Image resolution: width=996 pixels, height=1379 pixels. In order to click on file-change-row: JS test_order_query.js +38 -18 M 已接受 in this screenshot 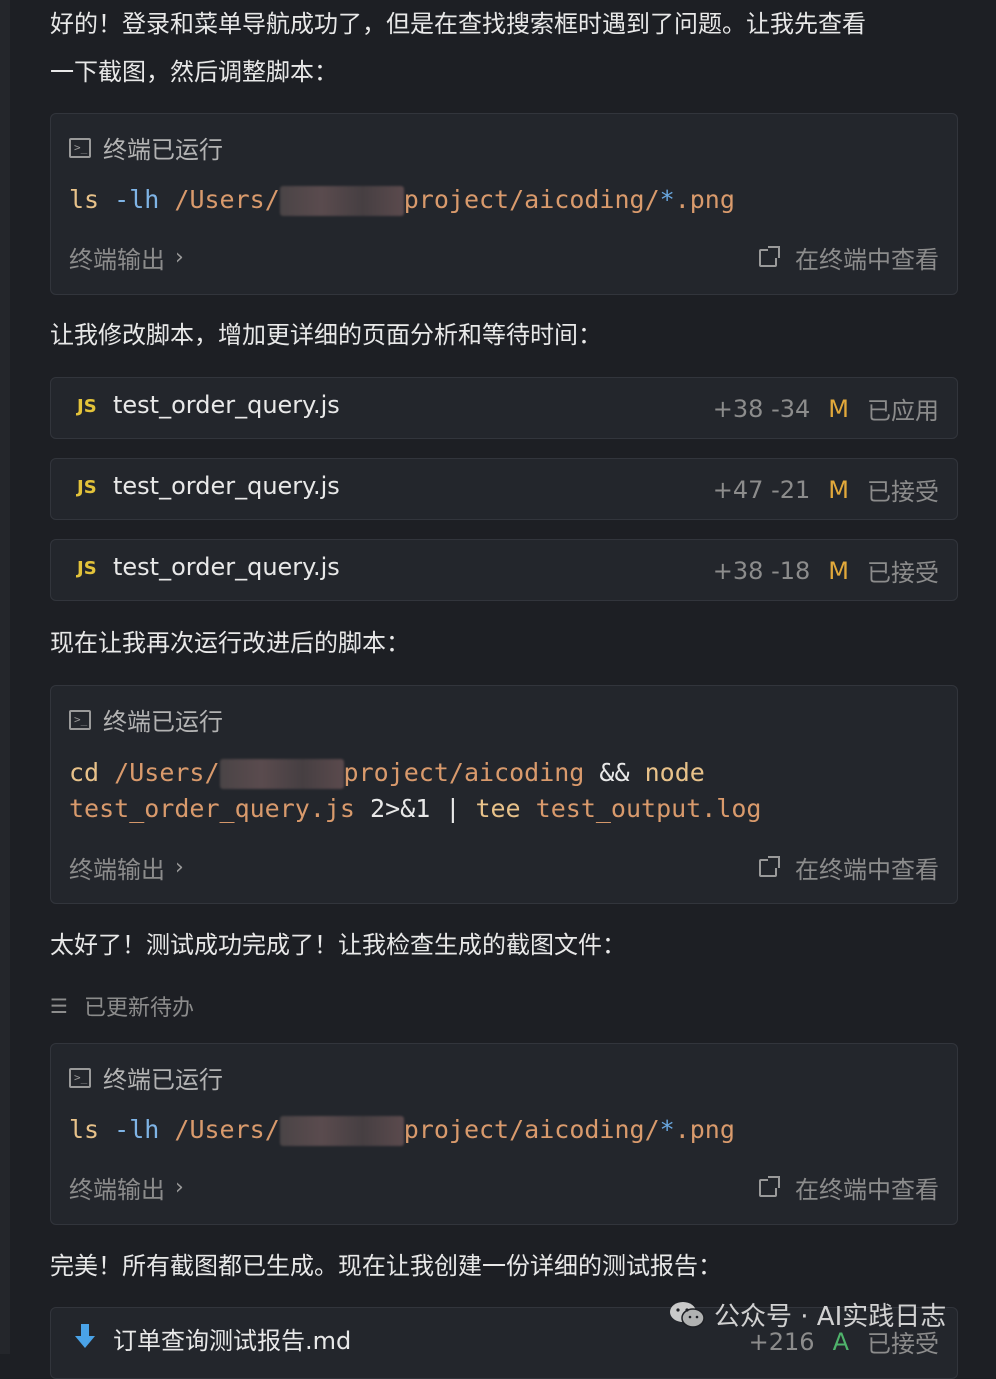, I will do `click(504, 570)`.